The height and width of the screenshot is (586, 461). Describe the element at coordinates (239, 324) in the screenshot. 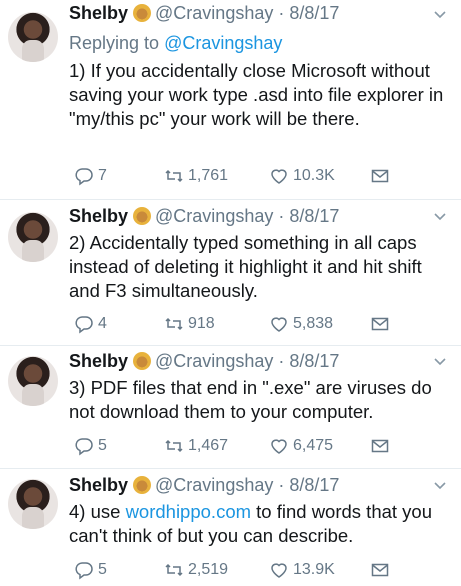

I see `tweet-actions: 4 918 5,838` at that location.